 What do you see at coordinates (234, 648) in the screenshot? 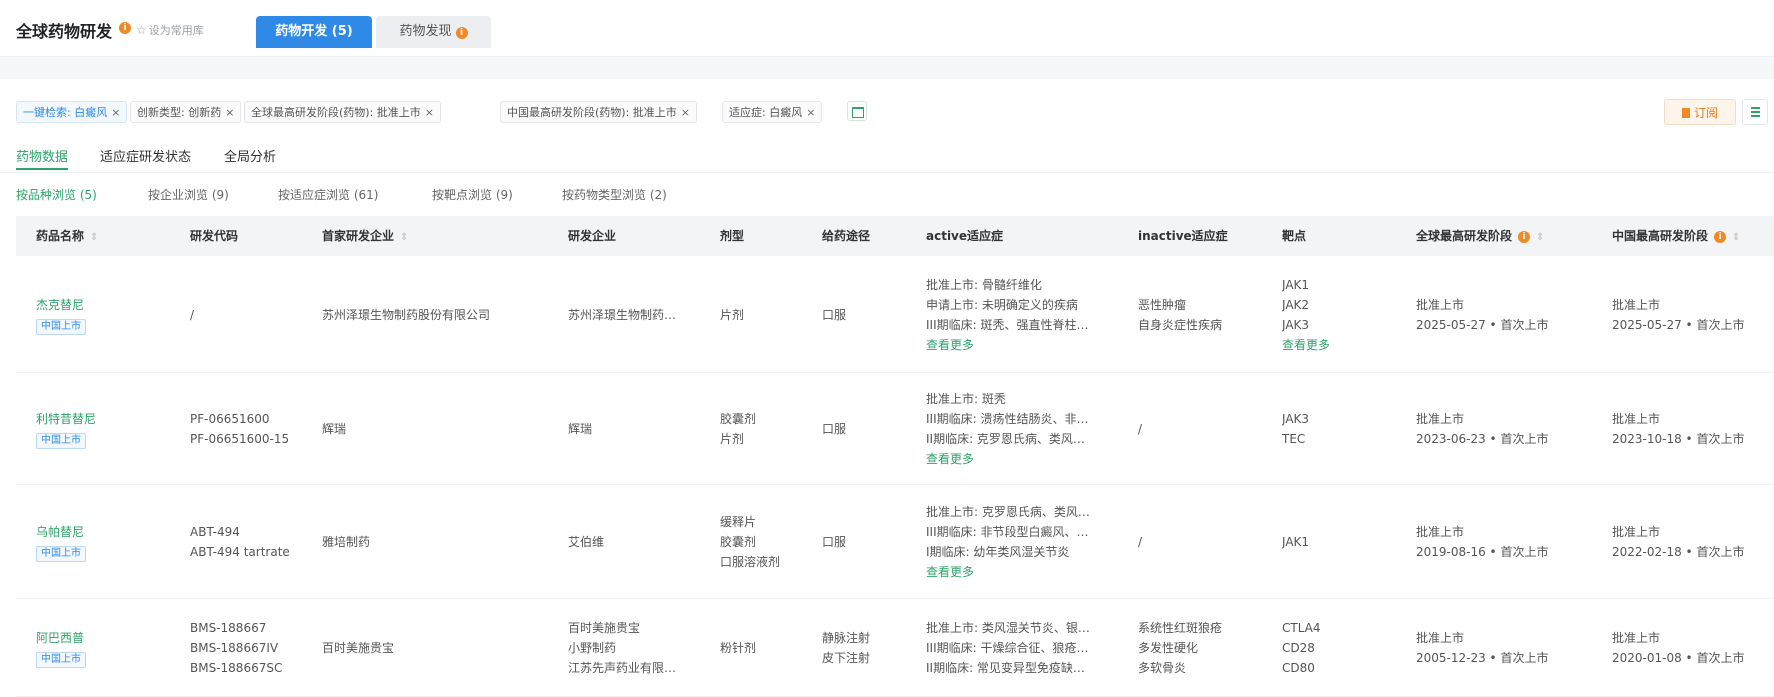
I see `cell-line: BMS-188667IV` at bounding box center [234, 648].